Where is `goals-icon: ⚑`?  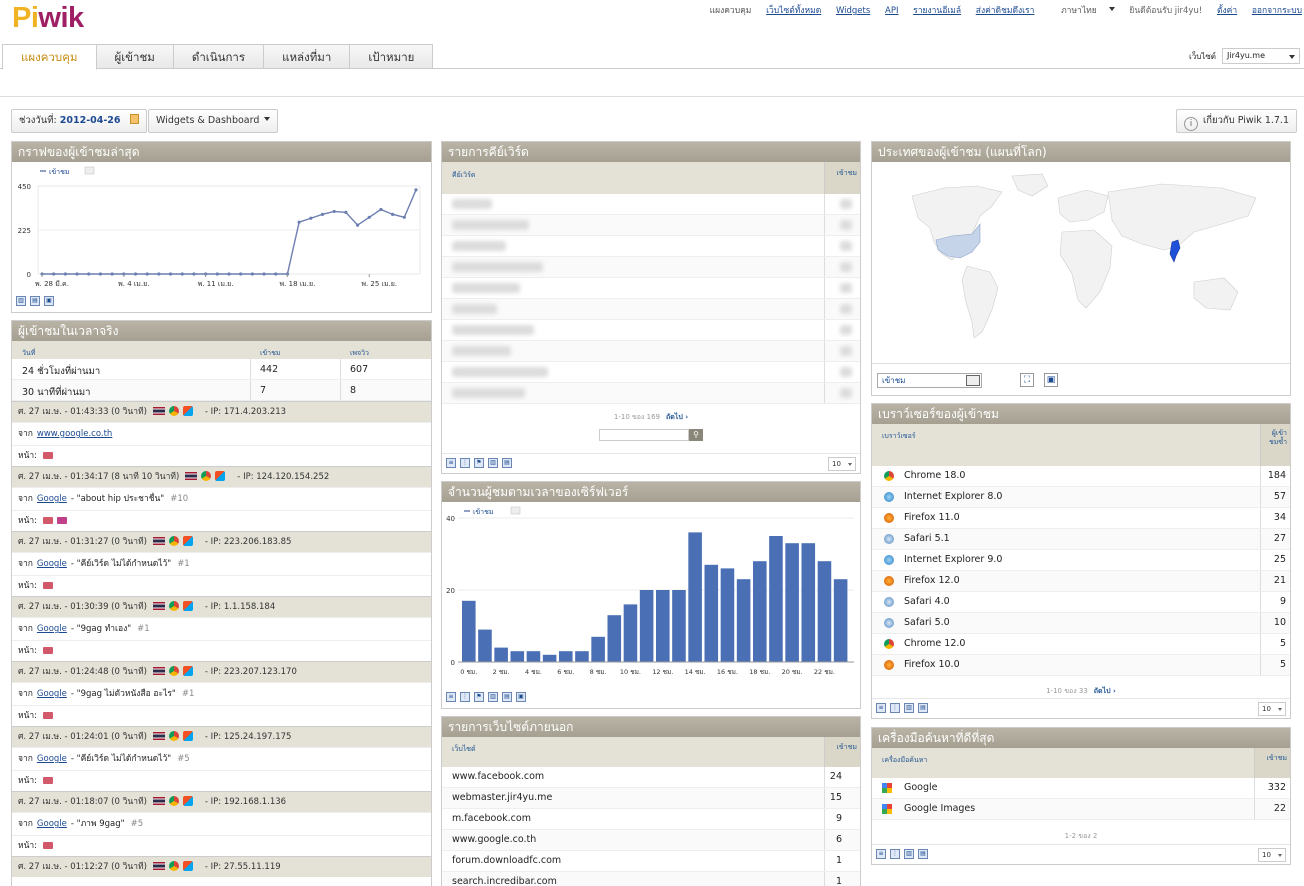
goals-icon: ⚑ is located at coordinates (479, 463).